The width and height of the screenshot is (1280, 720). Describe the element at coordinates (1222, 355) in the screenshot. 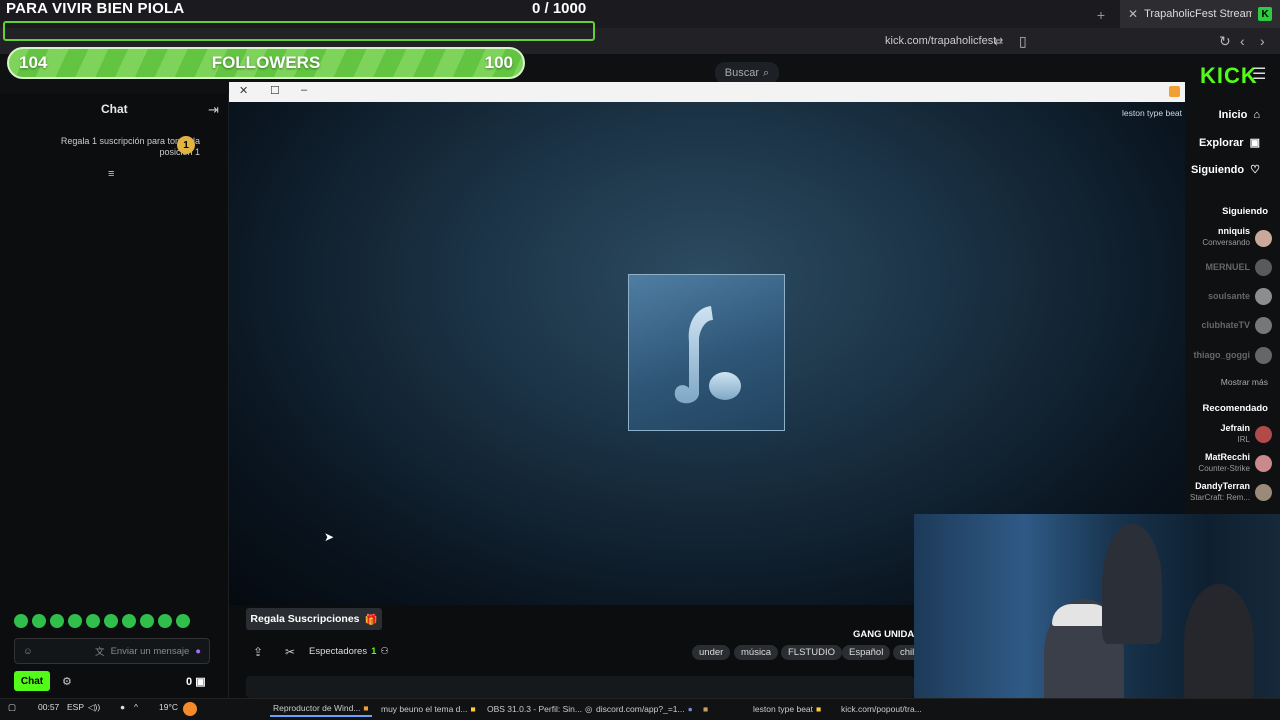

I see `following-channel: thiago_goggi` at that location.